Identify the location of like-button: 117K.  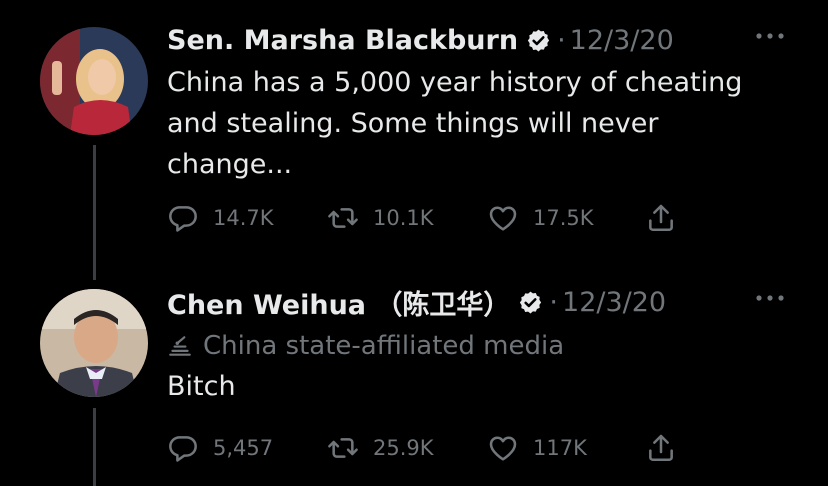
(566, 448).